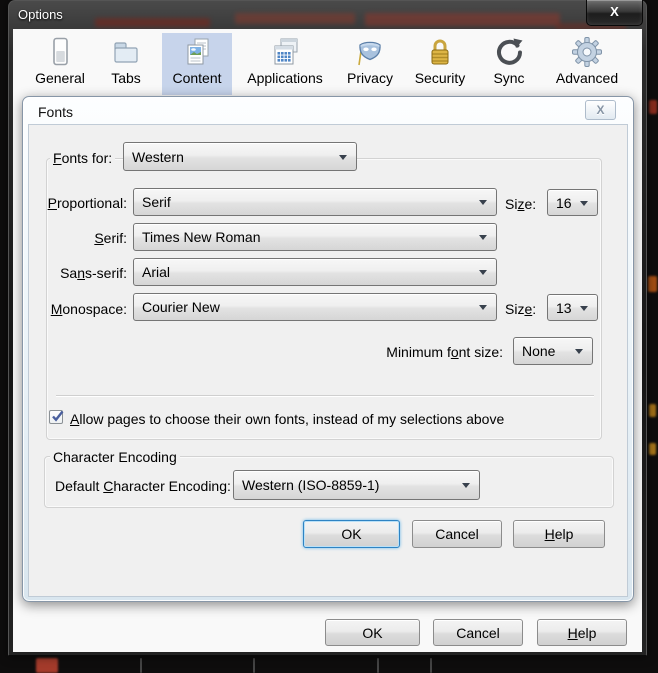  I want to click on content-icon, so click(197, 52).